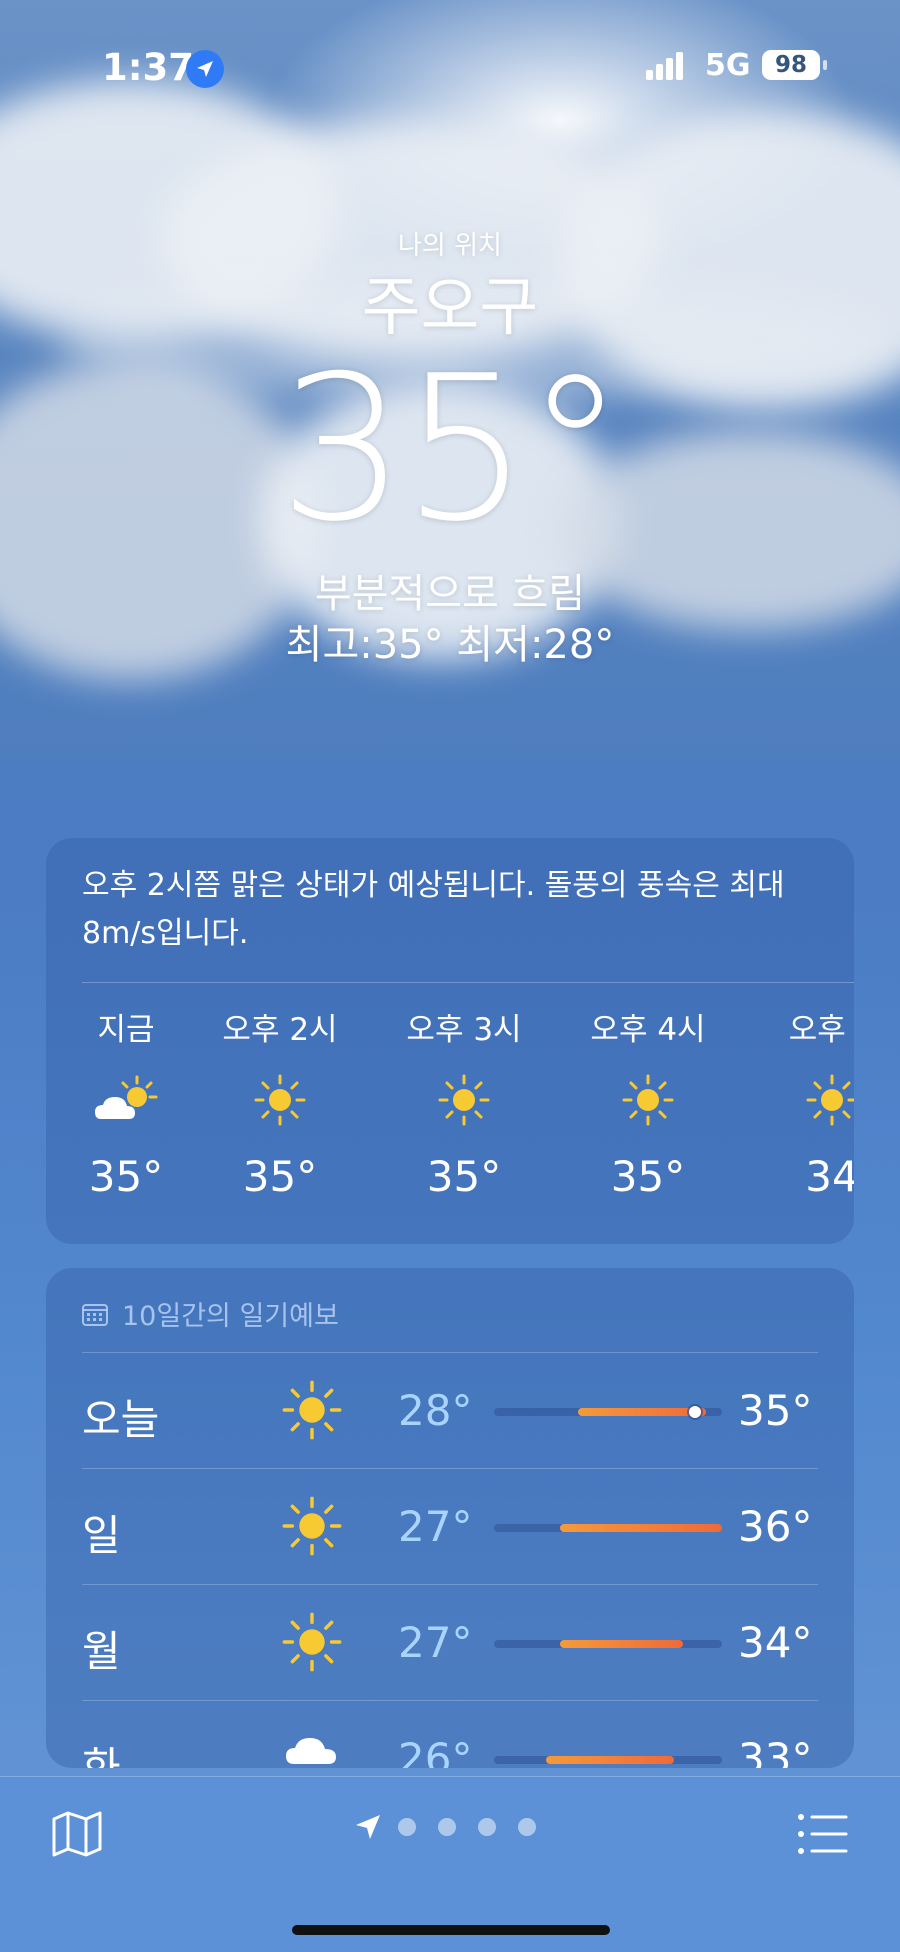 Image resolution: width=900 pixels, height=1952 pixels. I want to click on hour-label: 지금, so click(126, 1030).